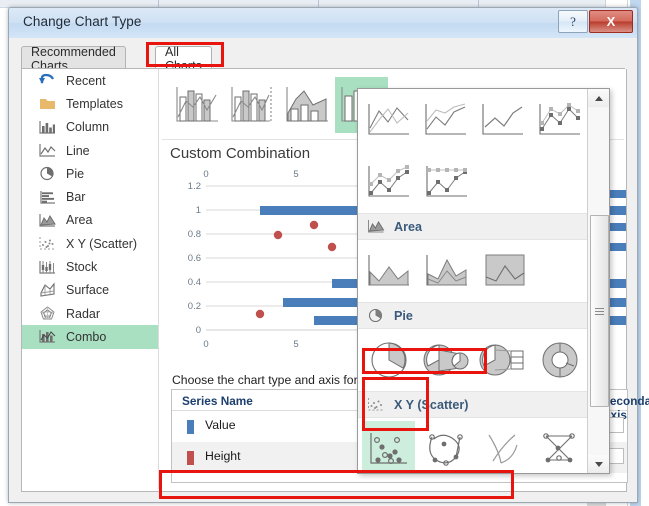 This screenshot has height=506, width=649. I want to click on secondary-axis-checkbox-height, so click(616, 456).